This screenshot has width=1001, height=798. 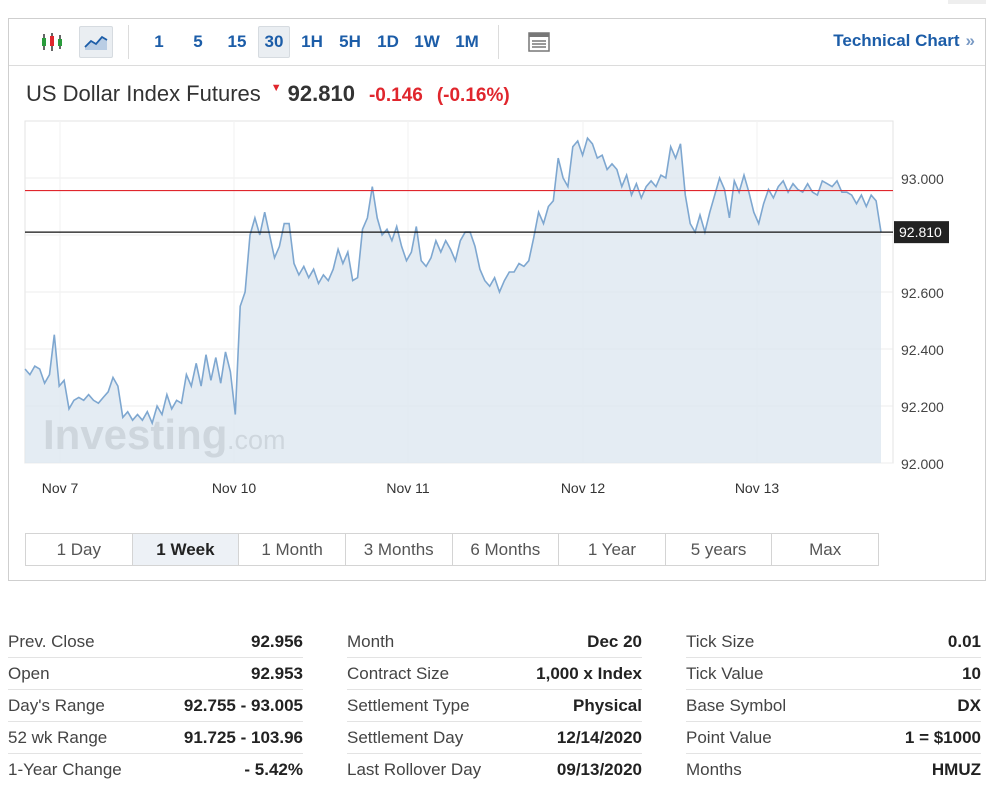 What do you see at coordinates (473, 95) in the screenshot?
I see `price-change-percent: (-0.16%)` at bounding box center [473, 95].